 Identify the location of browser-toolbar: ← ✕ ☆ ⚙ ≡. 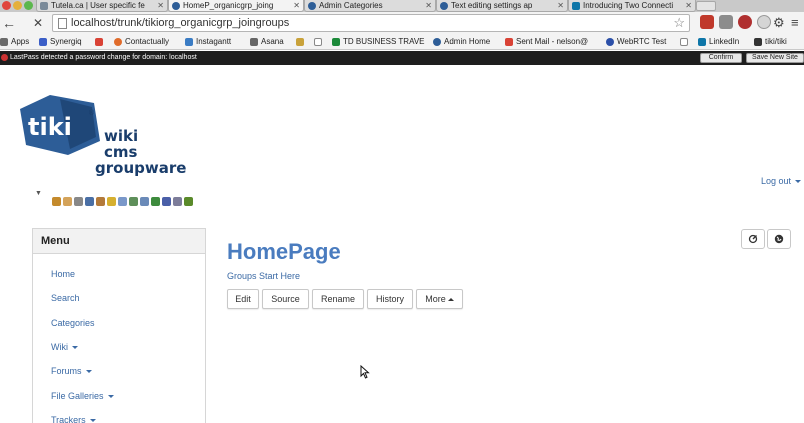
(402, 23).